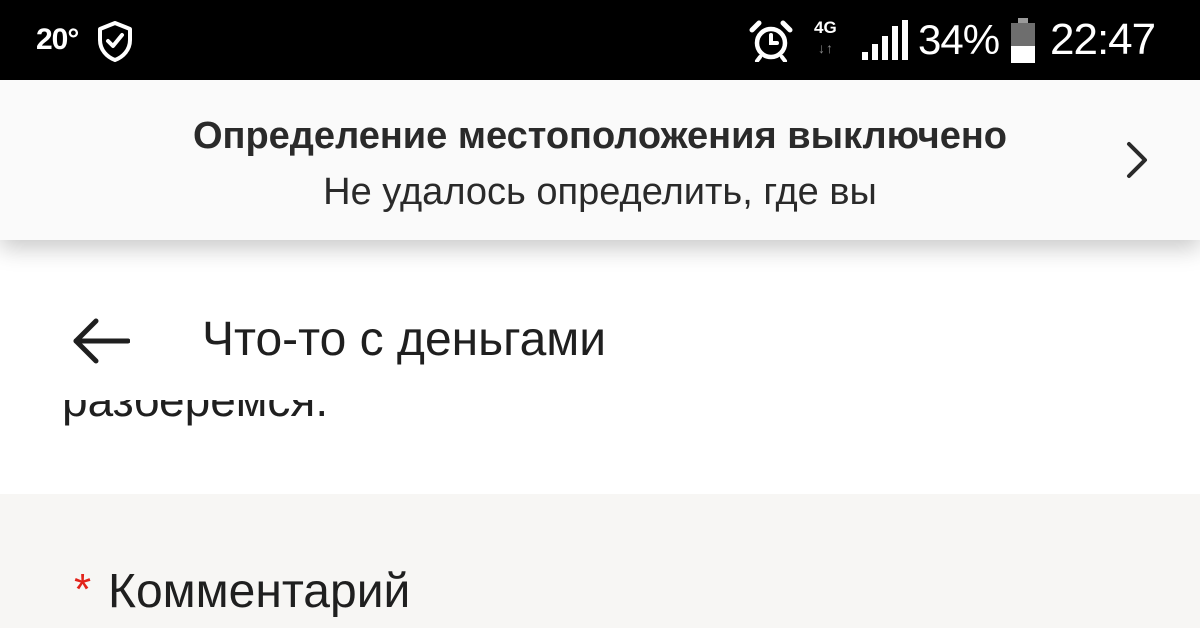 The height and width of the screenshot is (628, 1200). What do you see at coordinates (1023, 40) in the screenshot?
I see `battery-icon` at bounding box center [1023, 40].